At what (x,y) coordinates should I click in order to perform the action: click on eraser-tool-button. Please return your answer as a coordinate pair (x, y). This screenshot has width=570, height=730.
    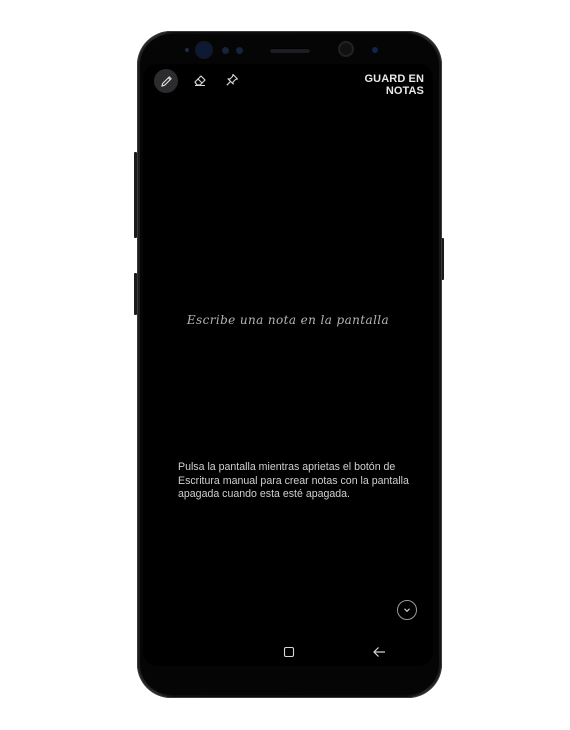
    Looking at the image, I should click on (200, 80).